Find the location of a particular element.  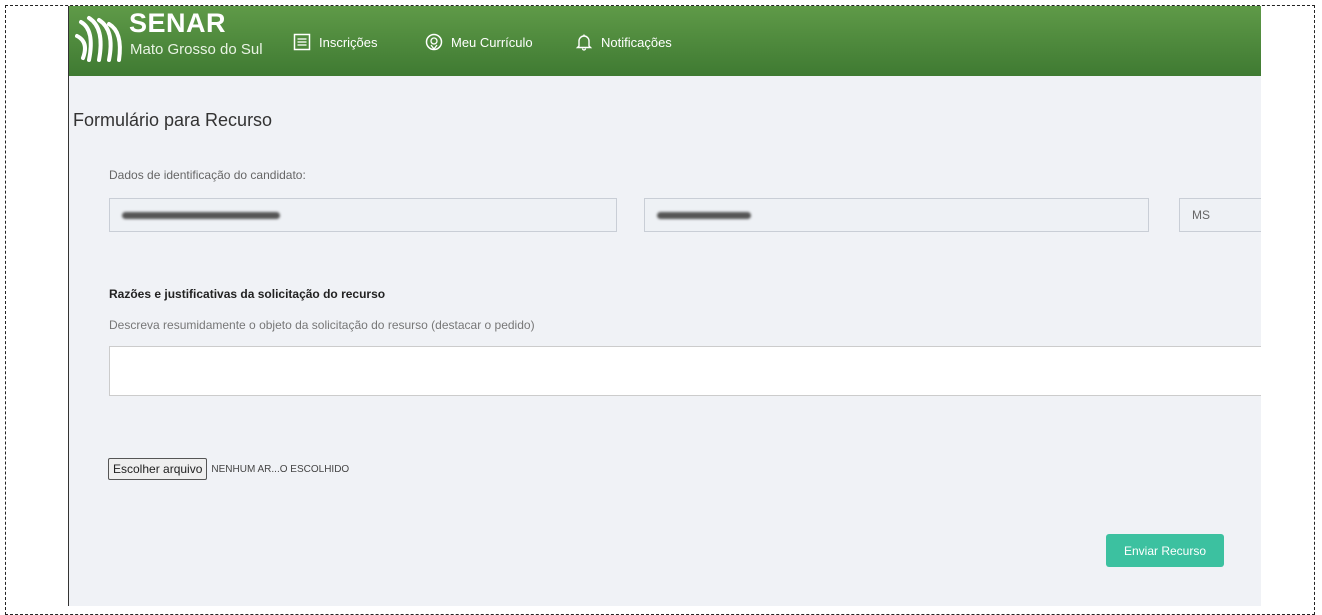

candidate-id-field is located at coordinates (896, 215).